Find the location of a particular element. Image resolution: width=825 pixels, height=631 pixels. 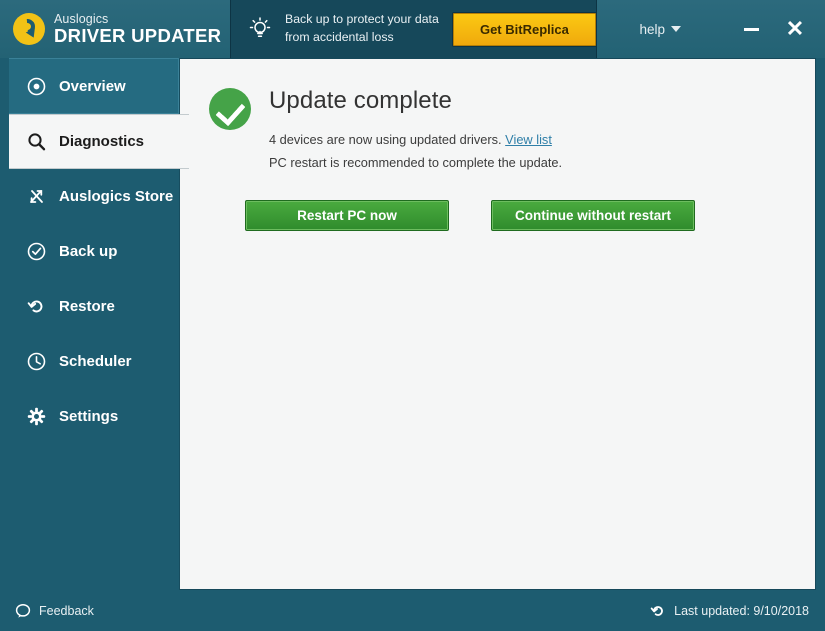

gear-icon is located at coordinates (36, 416).